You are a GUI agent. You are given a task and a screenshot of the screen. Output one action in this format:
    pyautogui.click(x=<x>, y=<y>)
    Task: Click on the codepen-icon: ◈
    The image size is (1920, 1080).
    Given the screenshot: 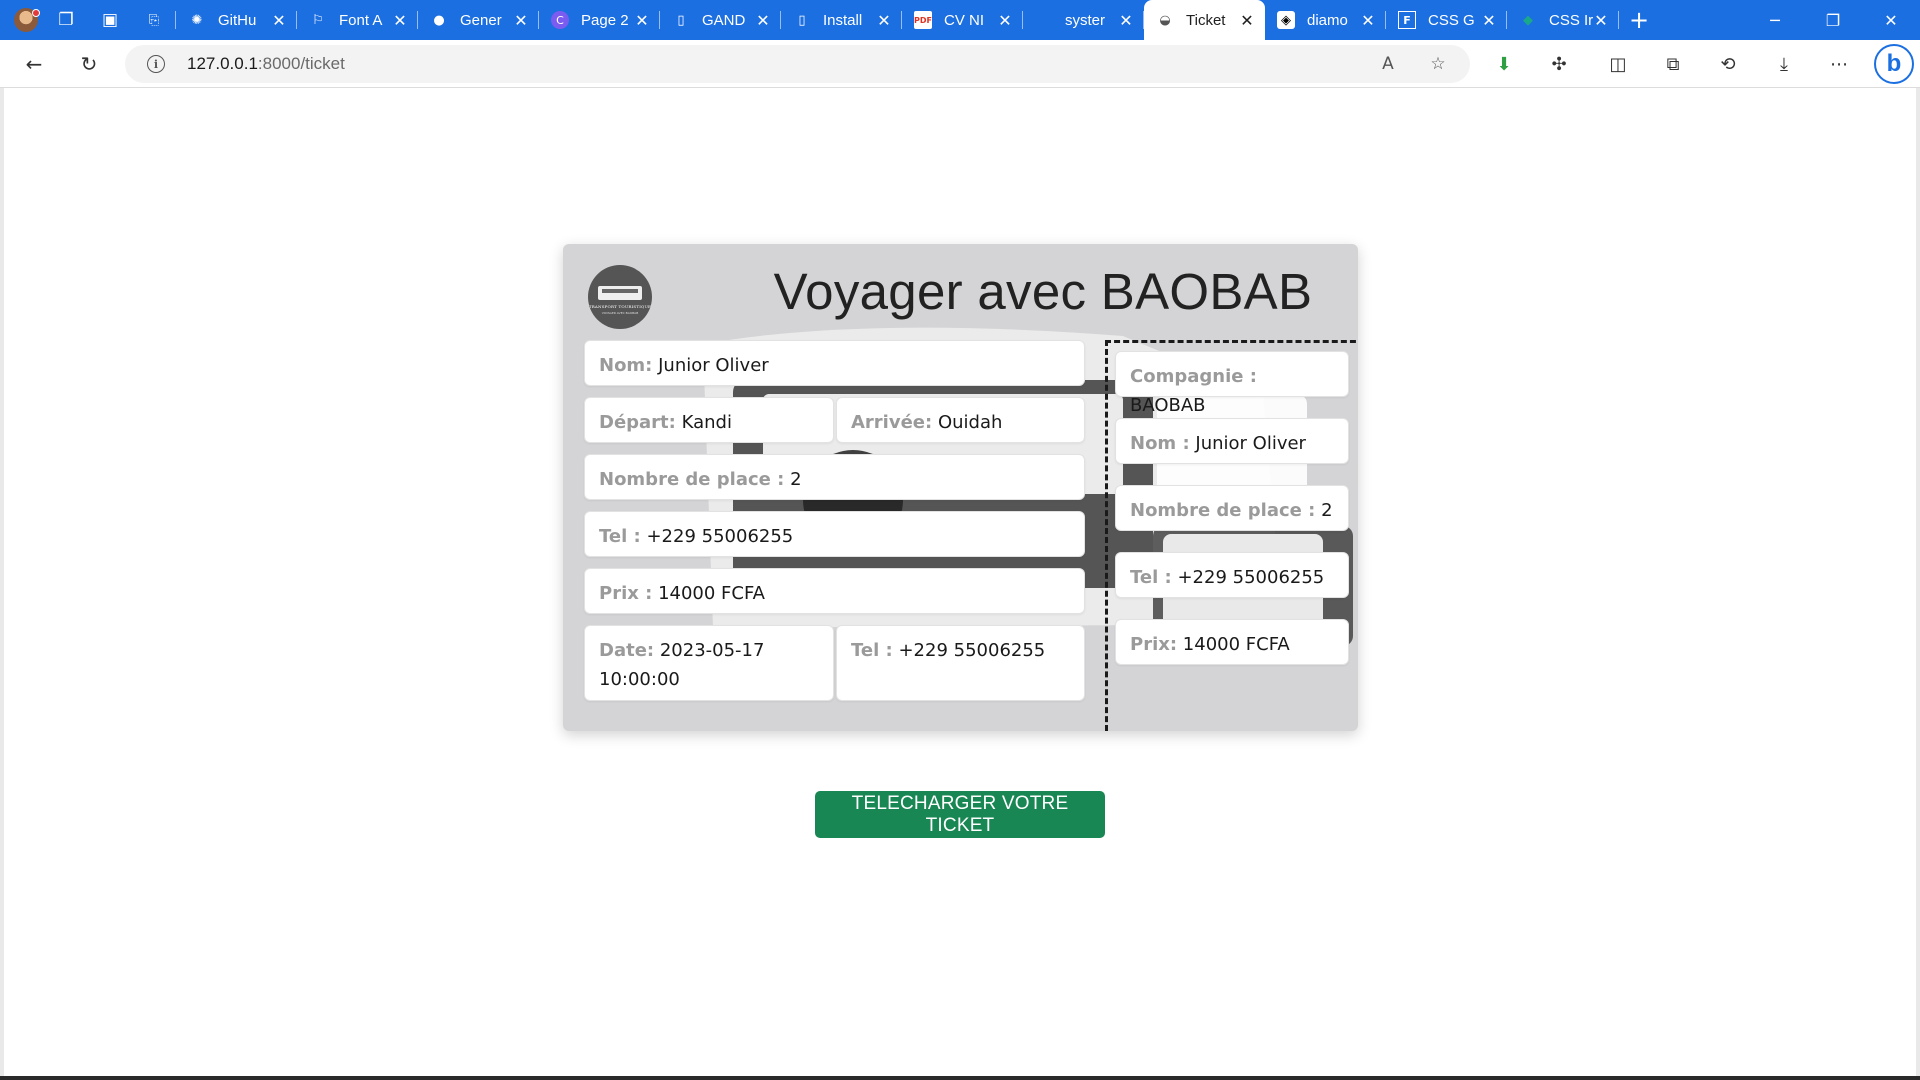 What is the action you would take?
    pyautogui.click(x=1286, y=20)
    